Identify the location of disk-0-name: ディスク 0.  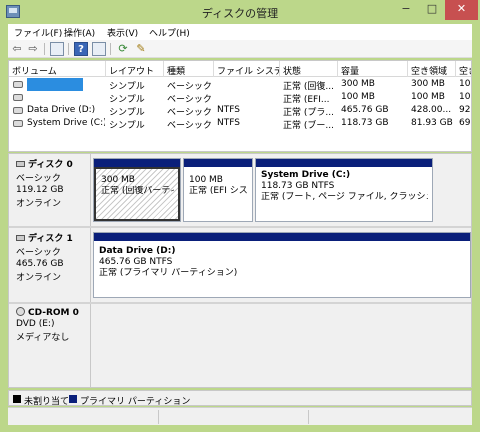
(50, 165).